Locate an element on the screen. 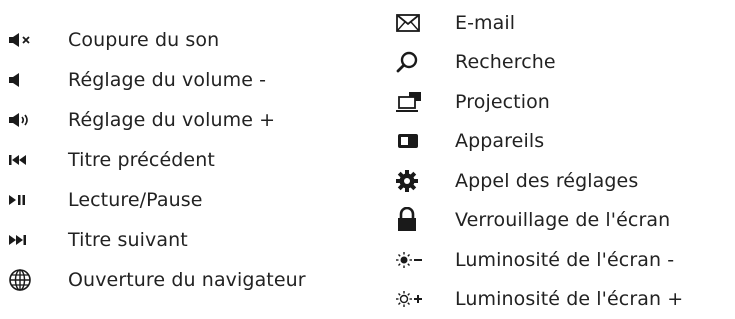 The width and height of the screenshot is (735, 319). volume-up-icon is located at coordinates (33, 120).